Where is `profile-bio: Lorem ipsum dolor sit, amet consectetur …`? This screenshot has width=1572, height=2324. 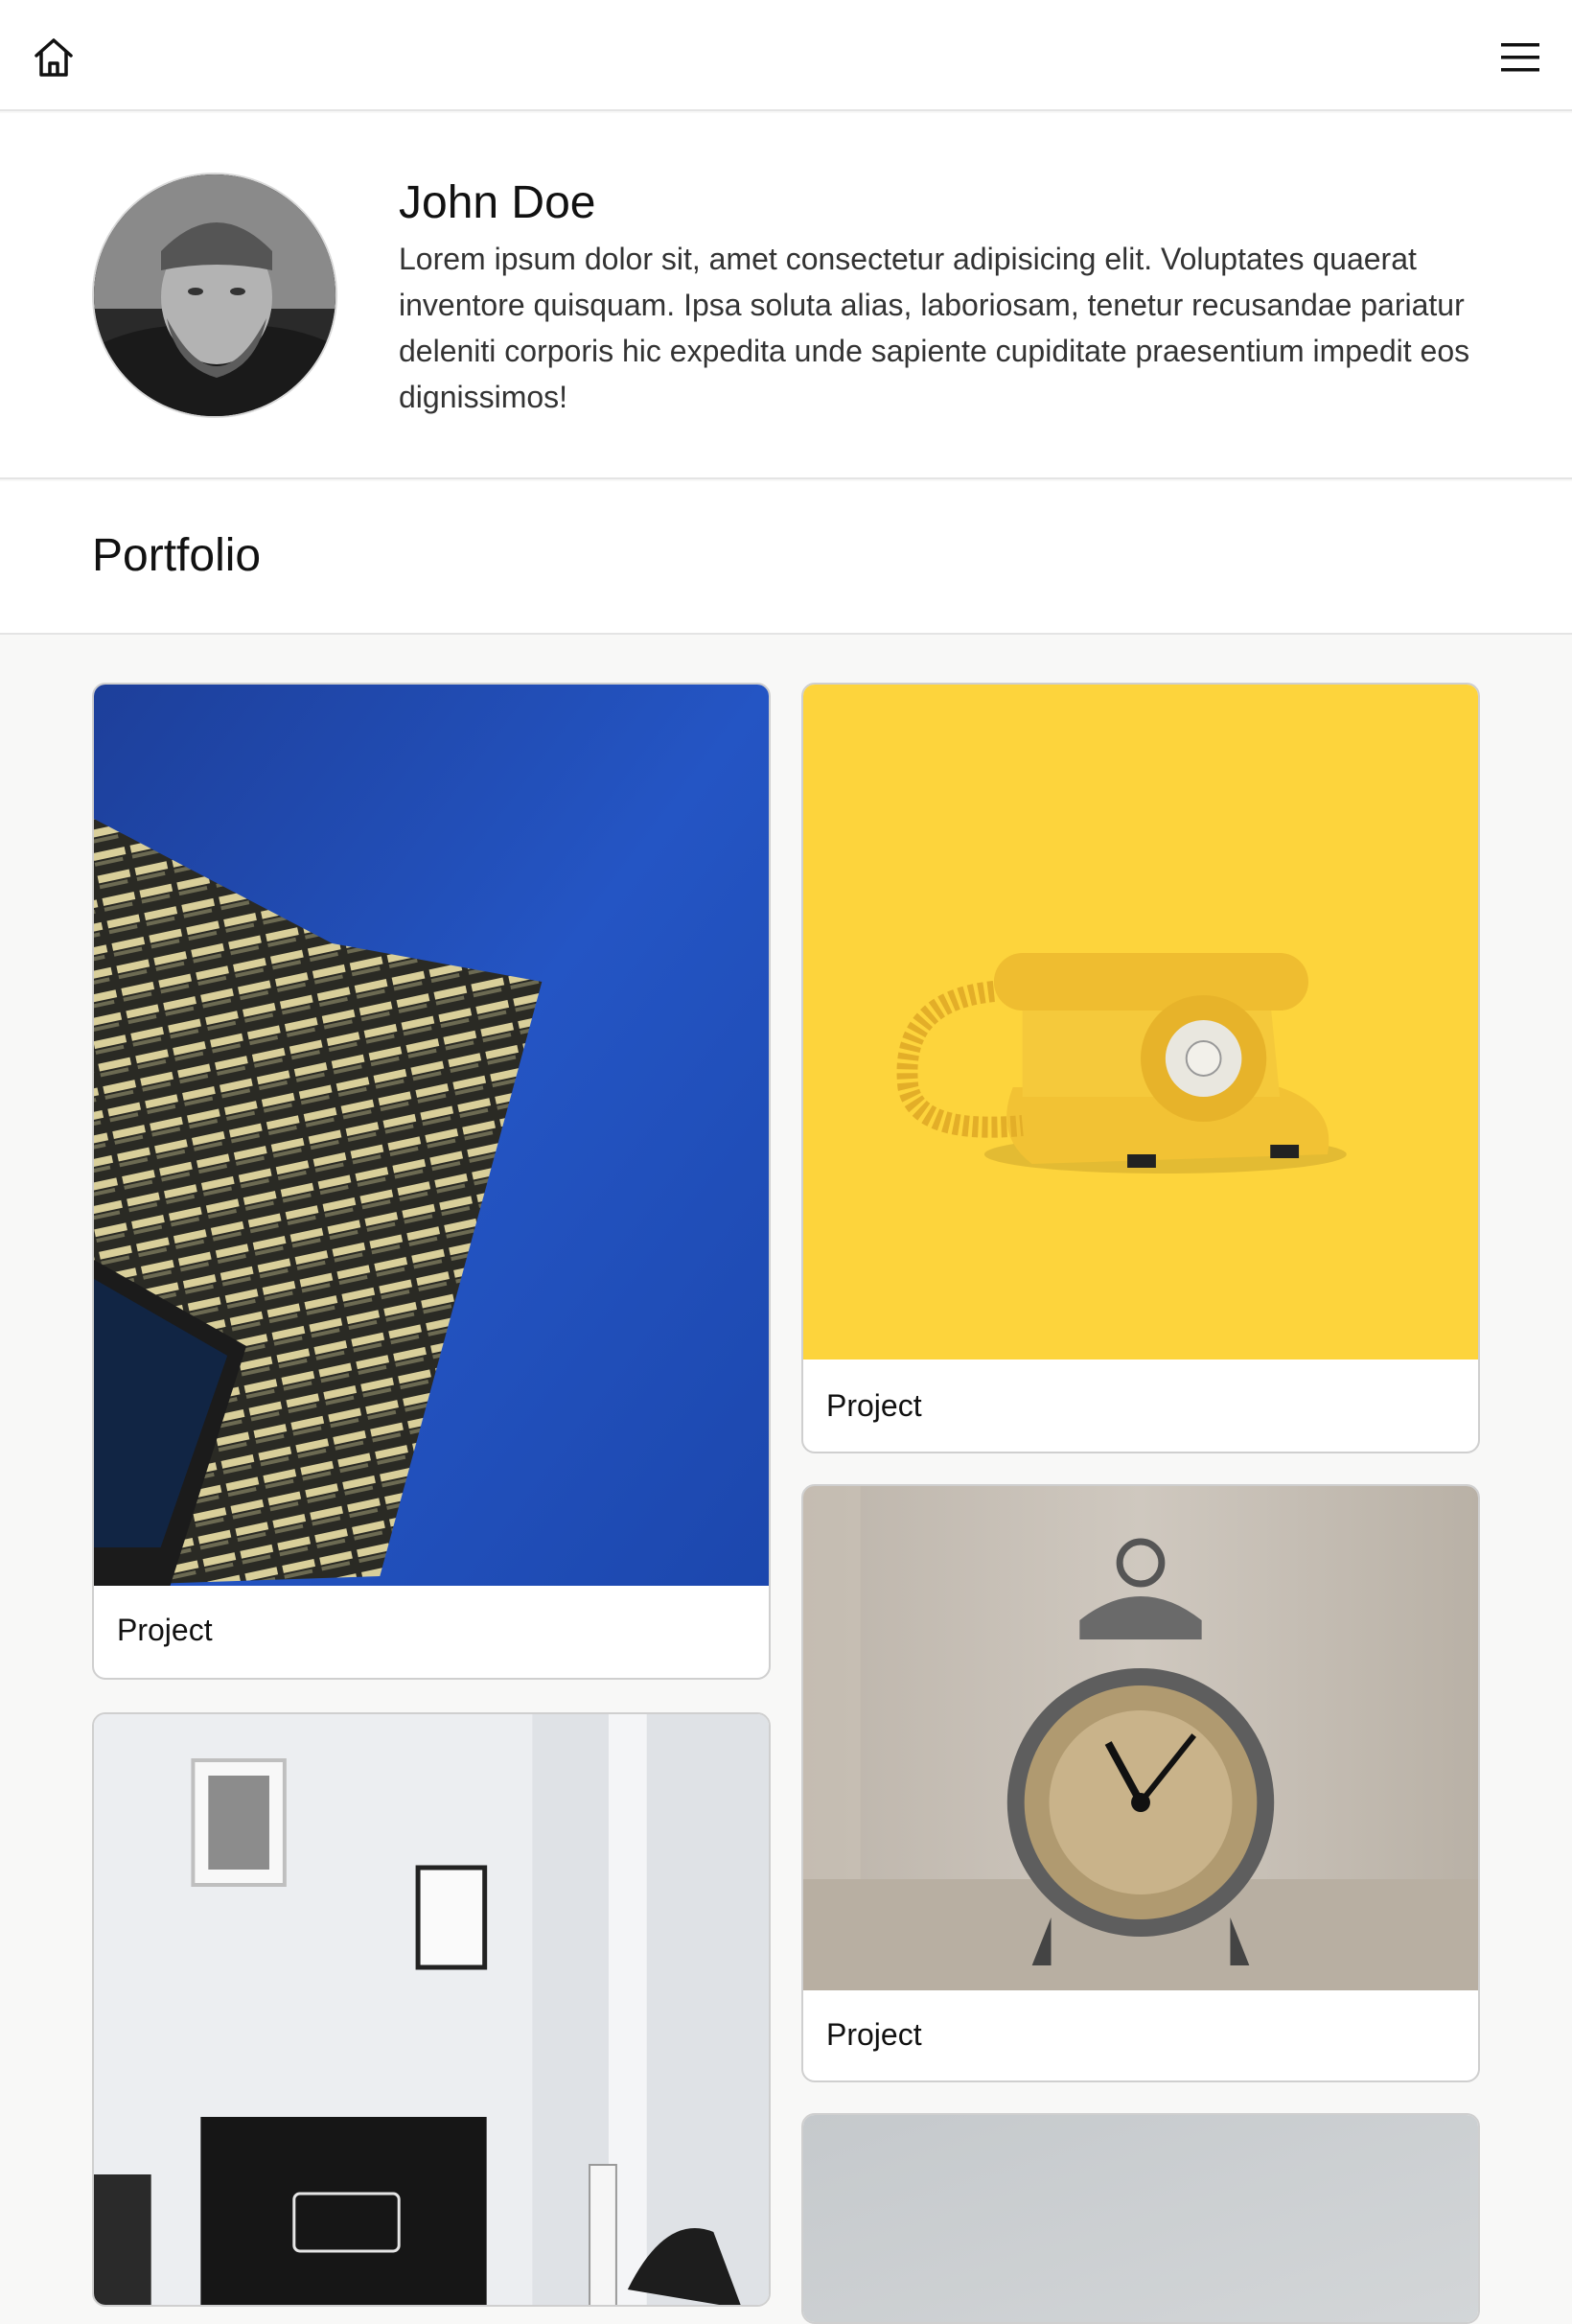 profile-bio: Lorem ipsum dolor sit, amet consectetur … is located at coordinates (935, 328).